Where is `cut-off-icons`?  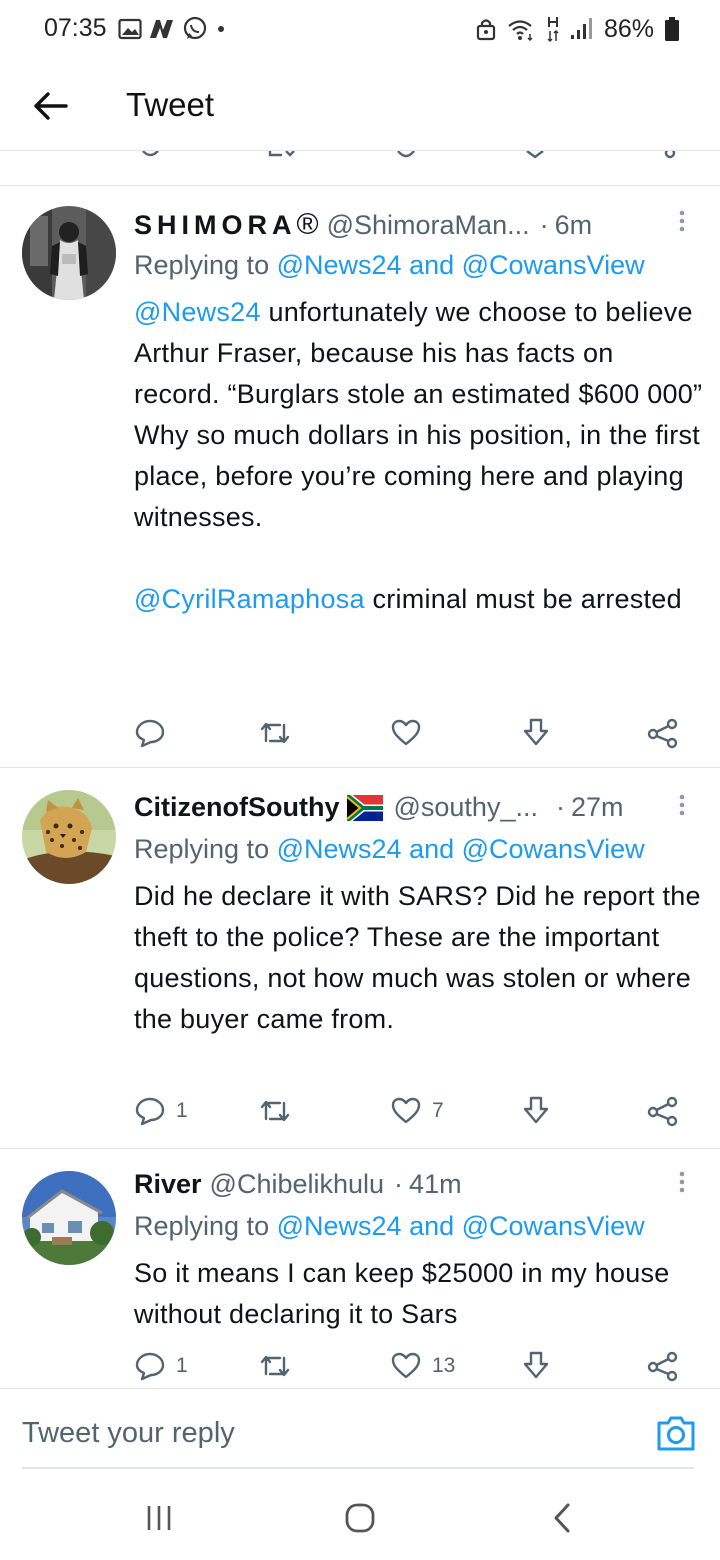 cut-off-icons is located at coordinates (409, 155).